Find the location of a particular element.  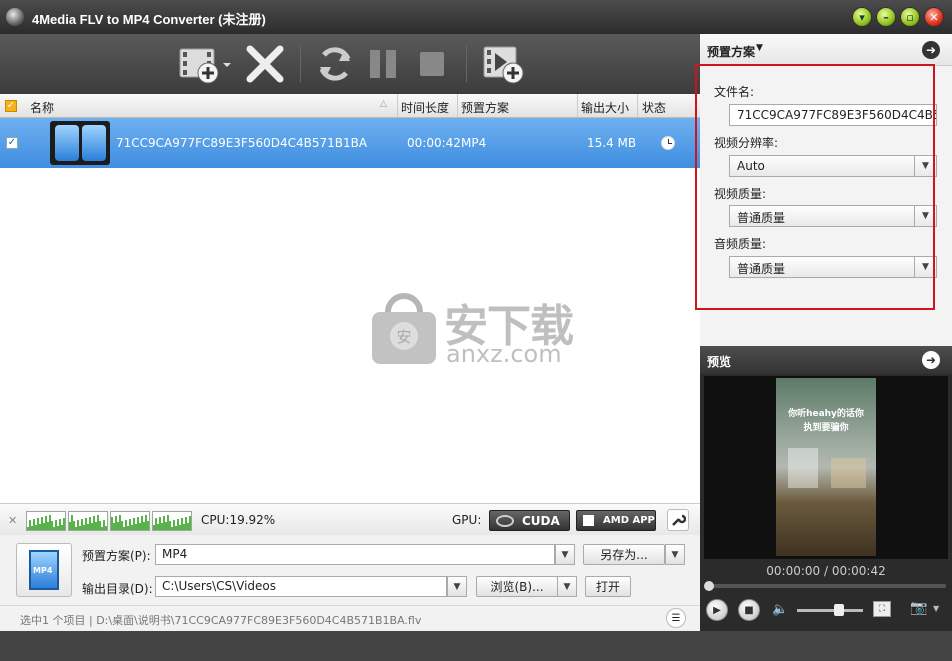

camera-icon: 📷 is located at coordinates (919, 608).